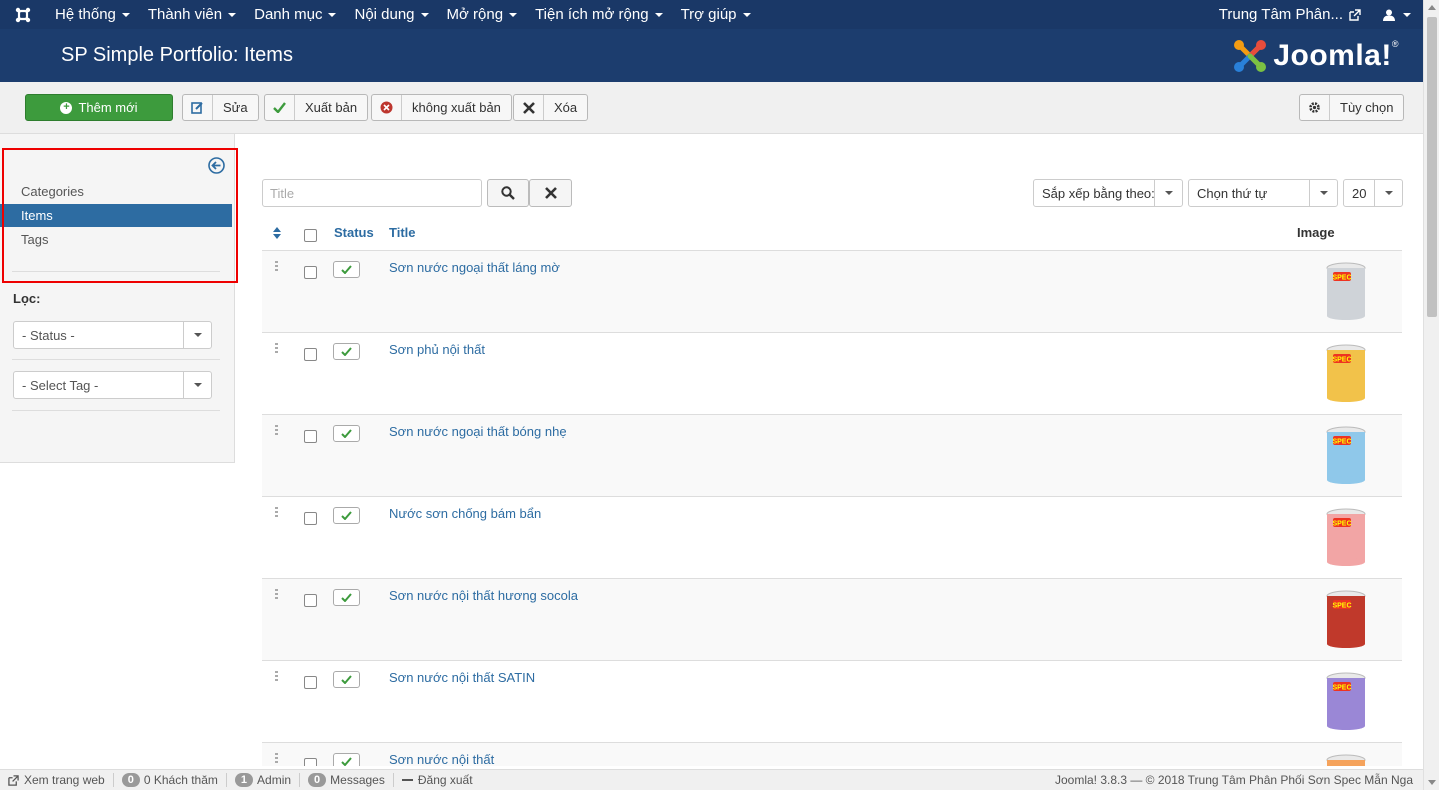  Describe the element at coordinates (465, 513) in the screenshot. I see `item-title-link: Nước sơn chống bám bẩn` at that location.